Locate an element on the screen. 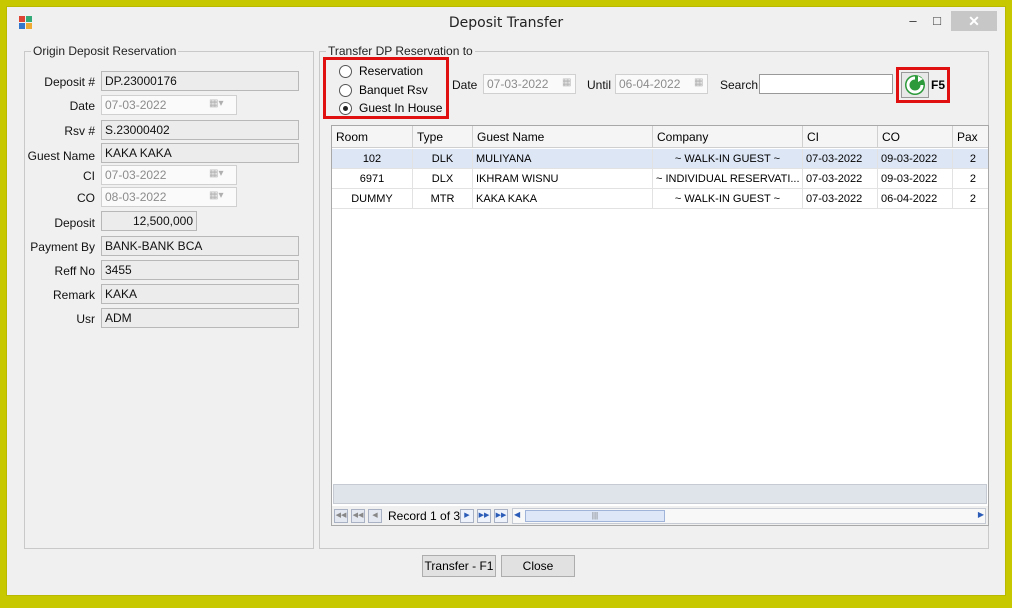  radio-banquet-rsv: Banquet Rsv is located at coordinates (389, 91).